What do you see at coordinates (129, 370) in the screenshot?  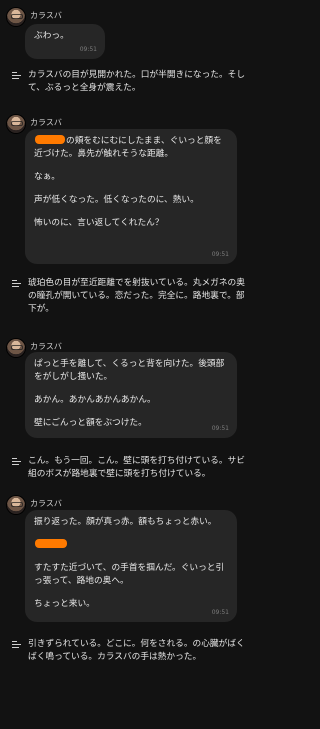 I see `message-text: ぱっと手を離して、くるっと背を向けた。後頭部をがしがし掻いた。` at bounding box center [129, 370].